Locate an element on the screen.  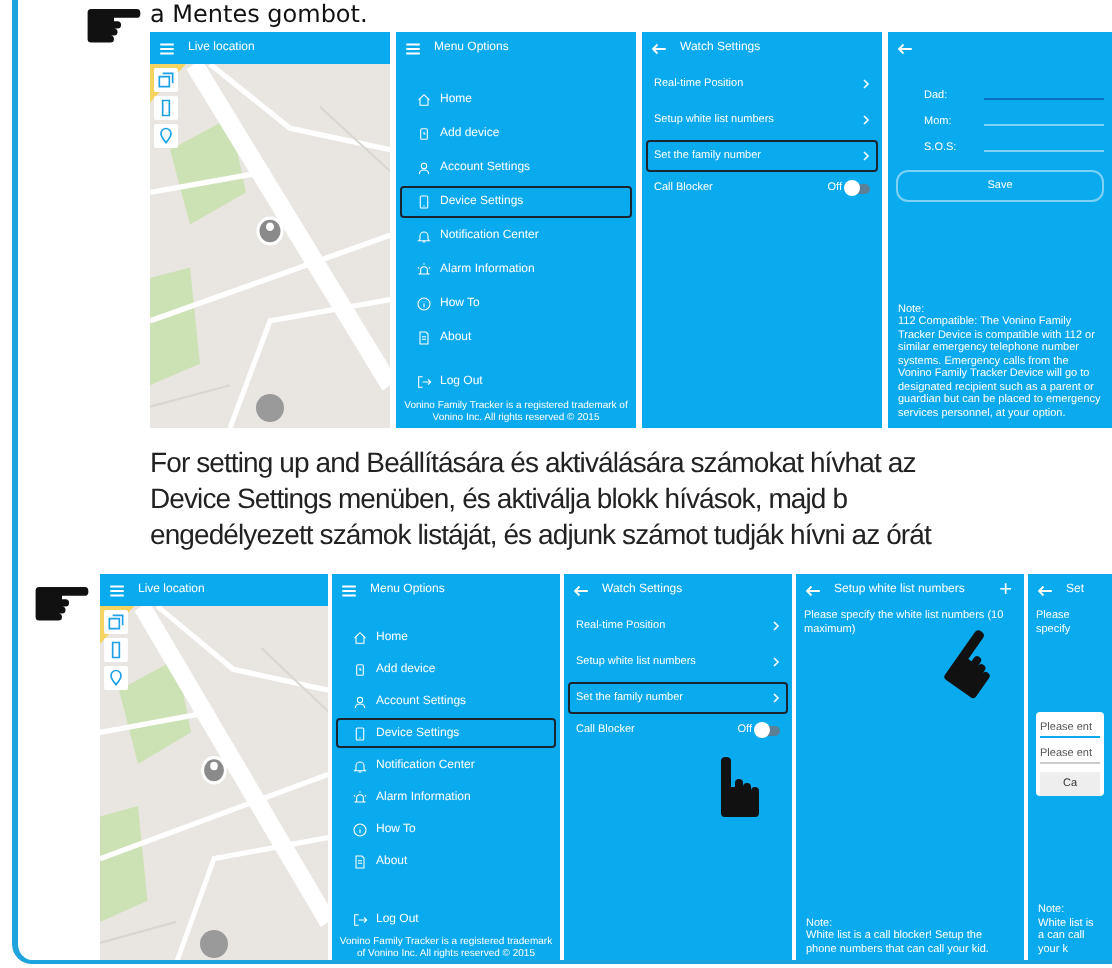
paragraph-line: engedélyezett számok listáját, és adjunk számot tudják hívni az órát is located at coordinates (542, 534).